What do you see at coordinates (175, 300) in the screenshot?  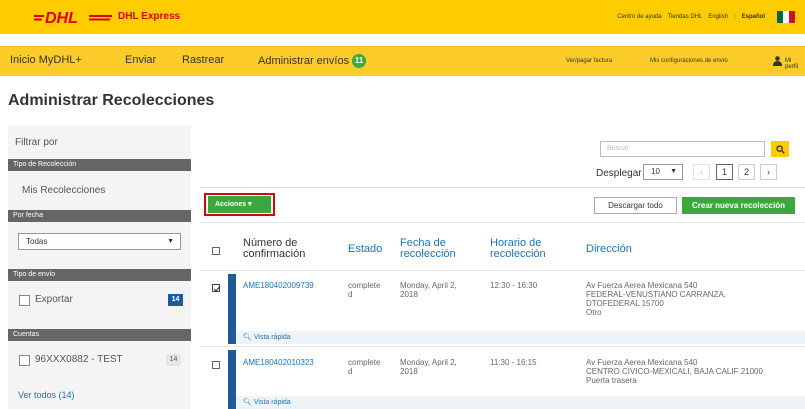 I see `export-count-badge: 14` at bounding box center [175, 300].